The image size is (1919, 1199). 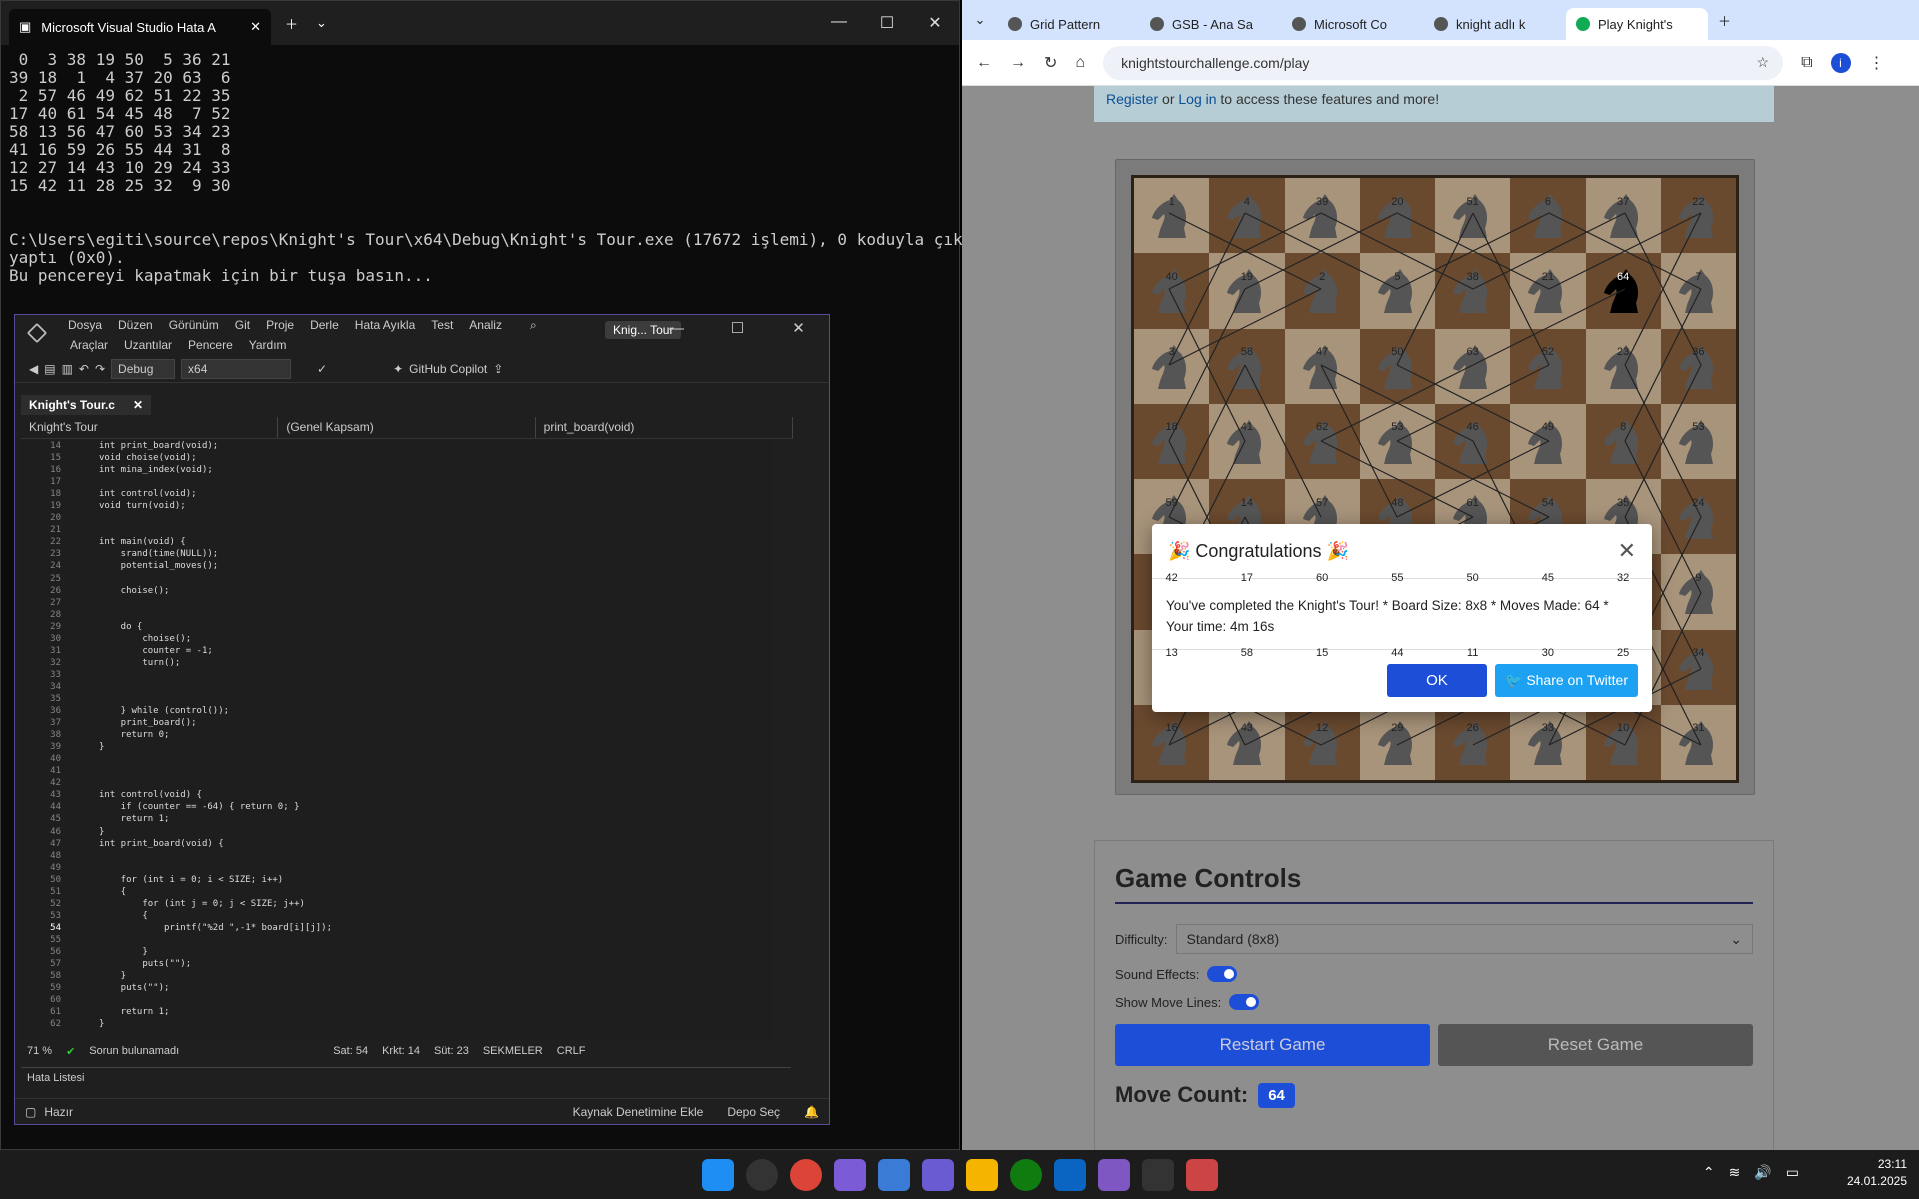 What do you see at coordinates (984, 63) in the screenshot?
I see `back-icon: ←` at bounding box center [984, 63].